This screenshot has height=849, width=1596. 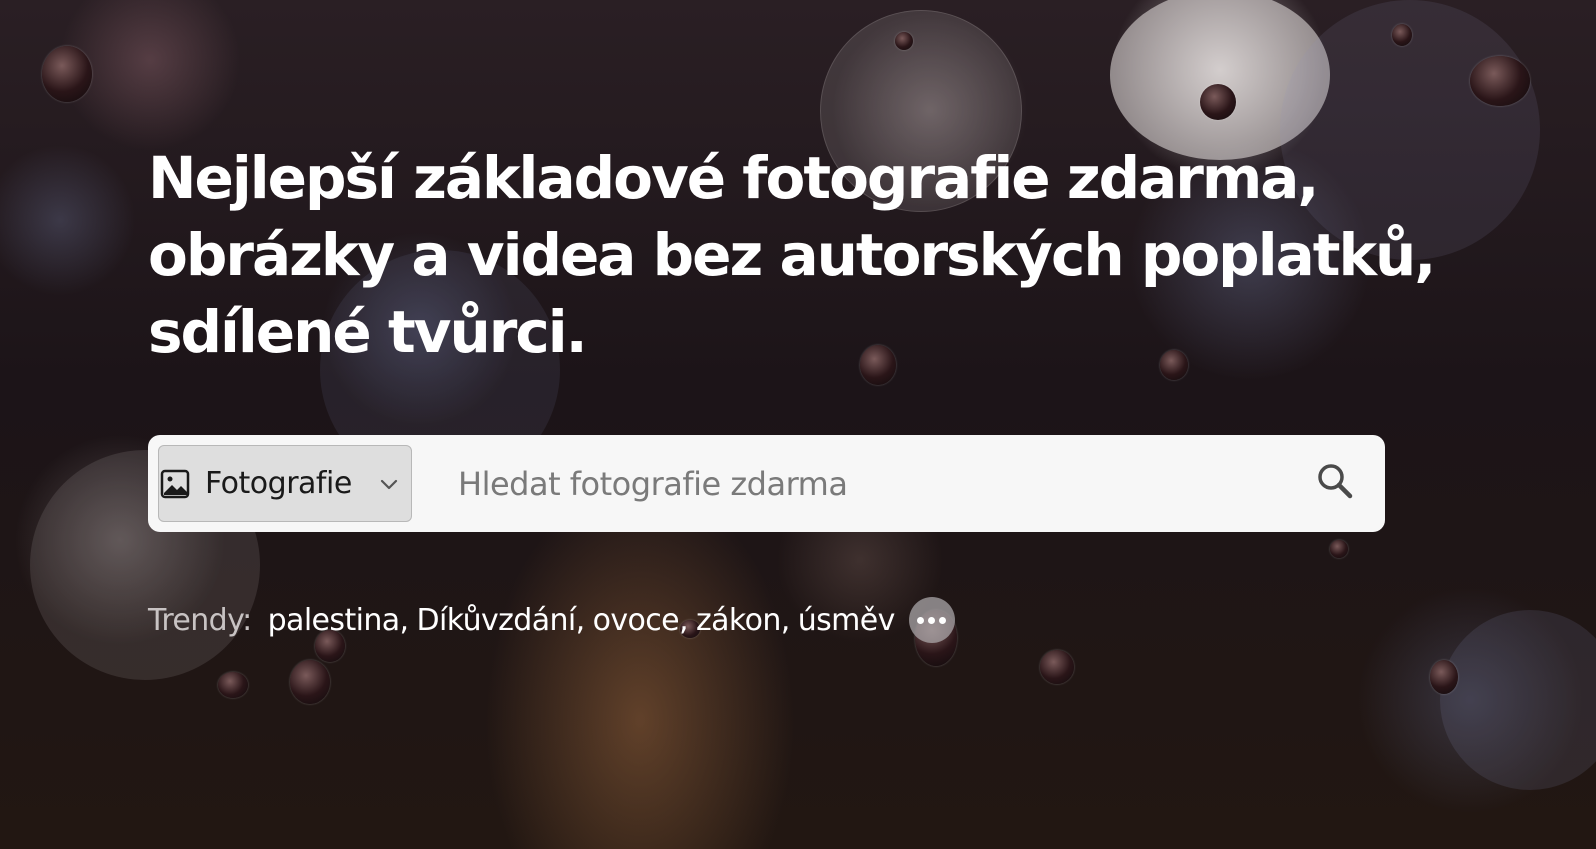 What do you see at coordinates (334, 620) in the screenshot?
I see `trending-link: palestina` at bounding box center [334, 620].